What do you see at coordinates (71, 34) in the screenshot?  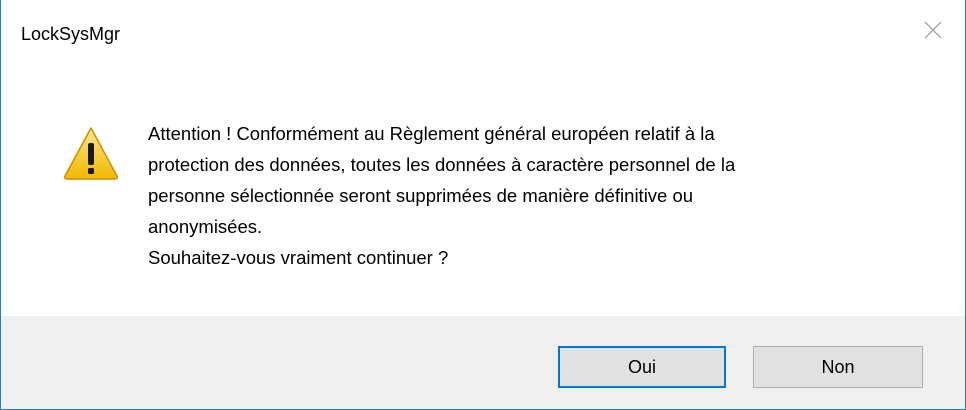 I see `dialog-title: LockSysMgr` at bounding box center [71, 34].